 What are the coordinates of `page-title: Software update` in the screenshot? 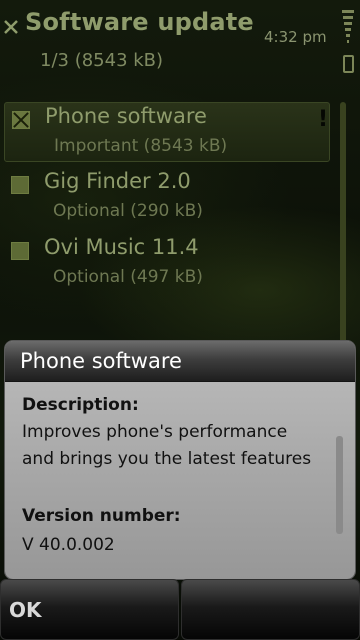 It's located at (139, 22).